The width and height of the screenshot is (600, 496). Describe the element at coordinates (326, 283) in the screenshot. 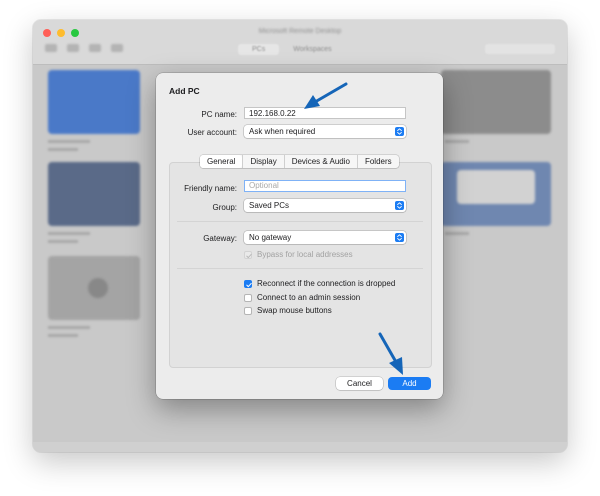

I see `reconnect-label: Reconnect if the connection is dropped` at that location.